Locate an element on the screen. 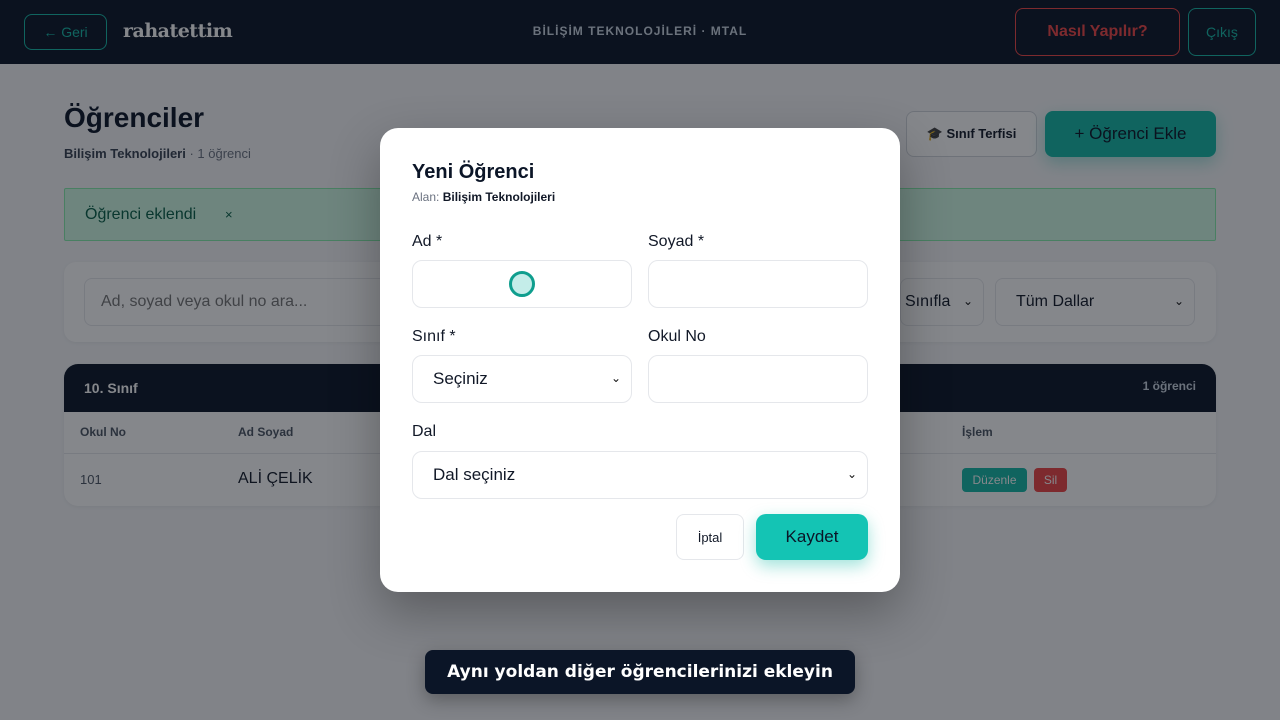 This screenshot has width=1280, height=720. last-name-field is located at coordinates (758, 284).